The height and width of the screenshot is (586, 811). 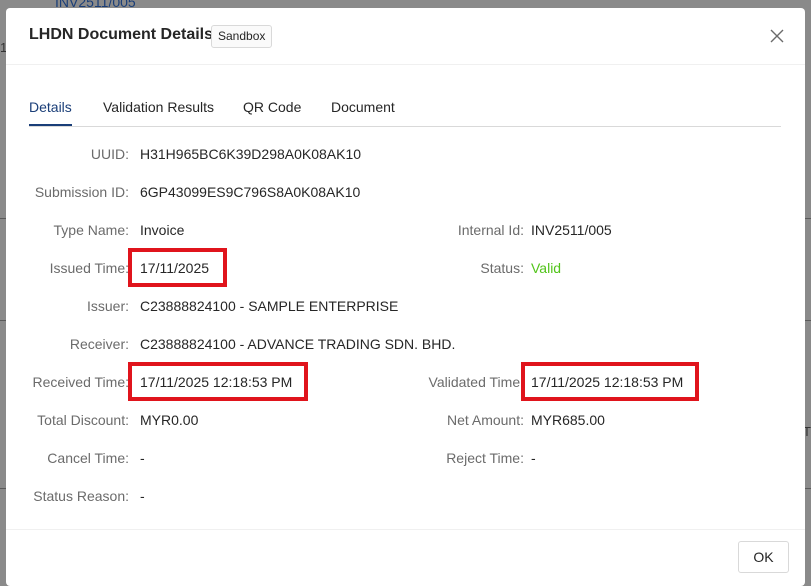 I want to click on uuid-label: UUID:, so click(x=109, y=154).